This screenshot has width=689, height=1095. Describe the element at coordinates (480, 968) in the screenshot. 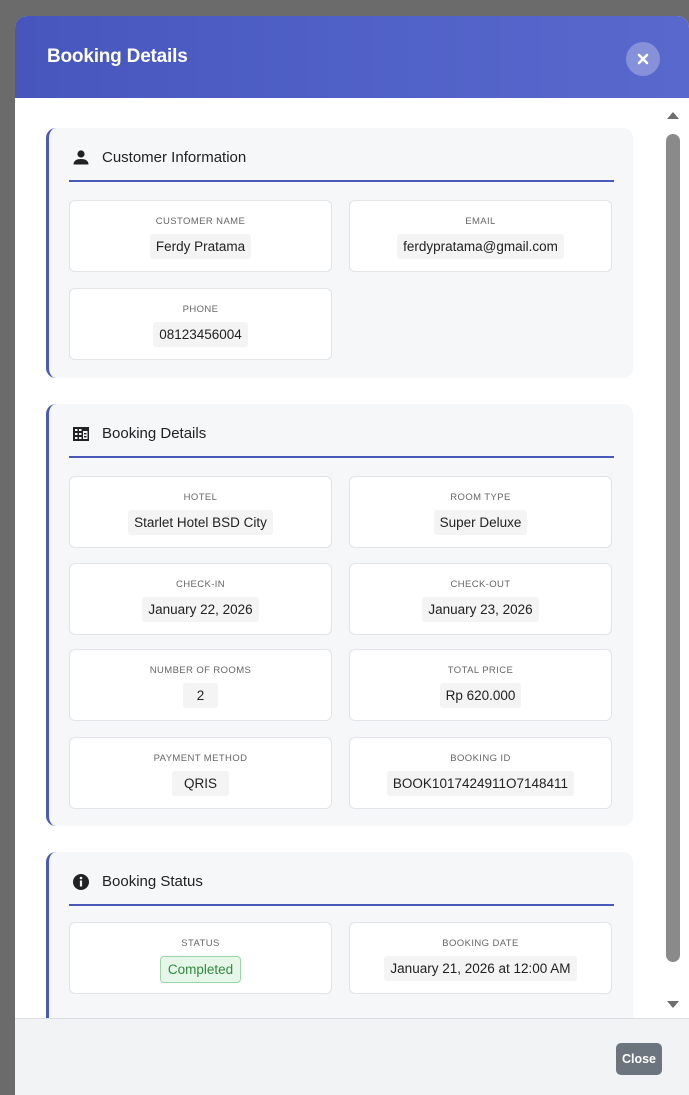

I see `field-value: January 21, 2026 at 12:00 AM` at that location.